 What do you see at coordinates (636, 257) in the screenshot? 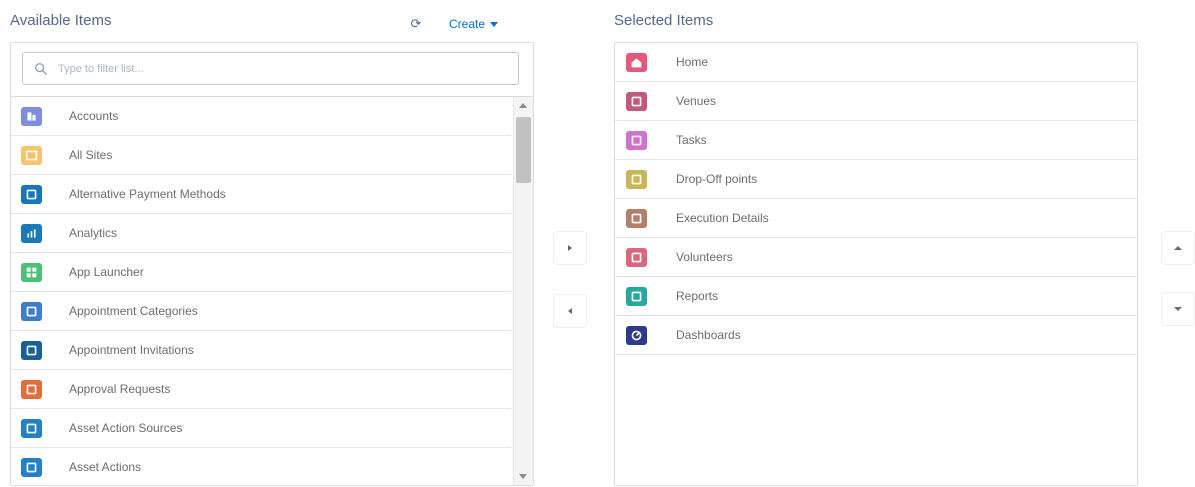
I see `people-icon` at bounding box center [636, 257].